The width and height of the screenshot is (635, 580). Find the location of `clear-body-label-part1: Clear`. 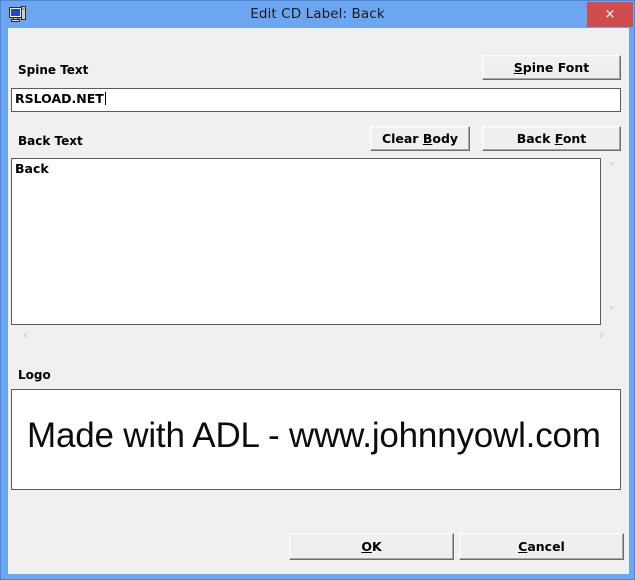

clear-body-label-part1: Clear is located at coordinates (402, 138).